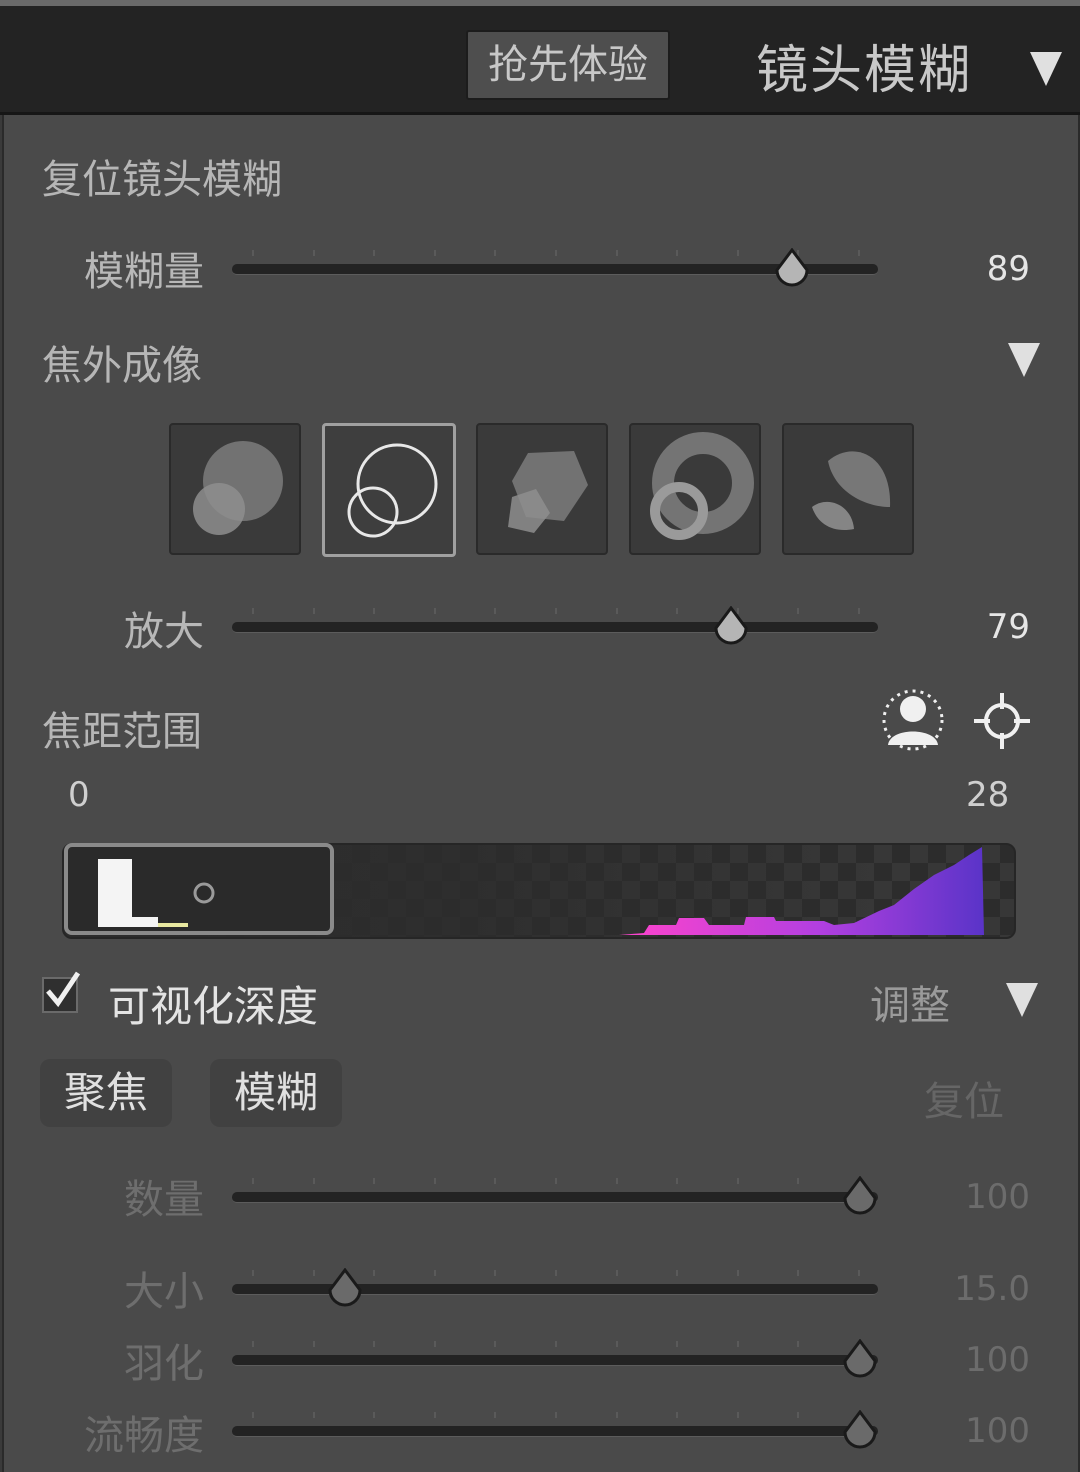 The image size is (1080, 1472). What do you see at coordinates (695, 489) in the screenshot?
I see `bokeh-ring-button` at bounding box center [695, 489].